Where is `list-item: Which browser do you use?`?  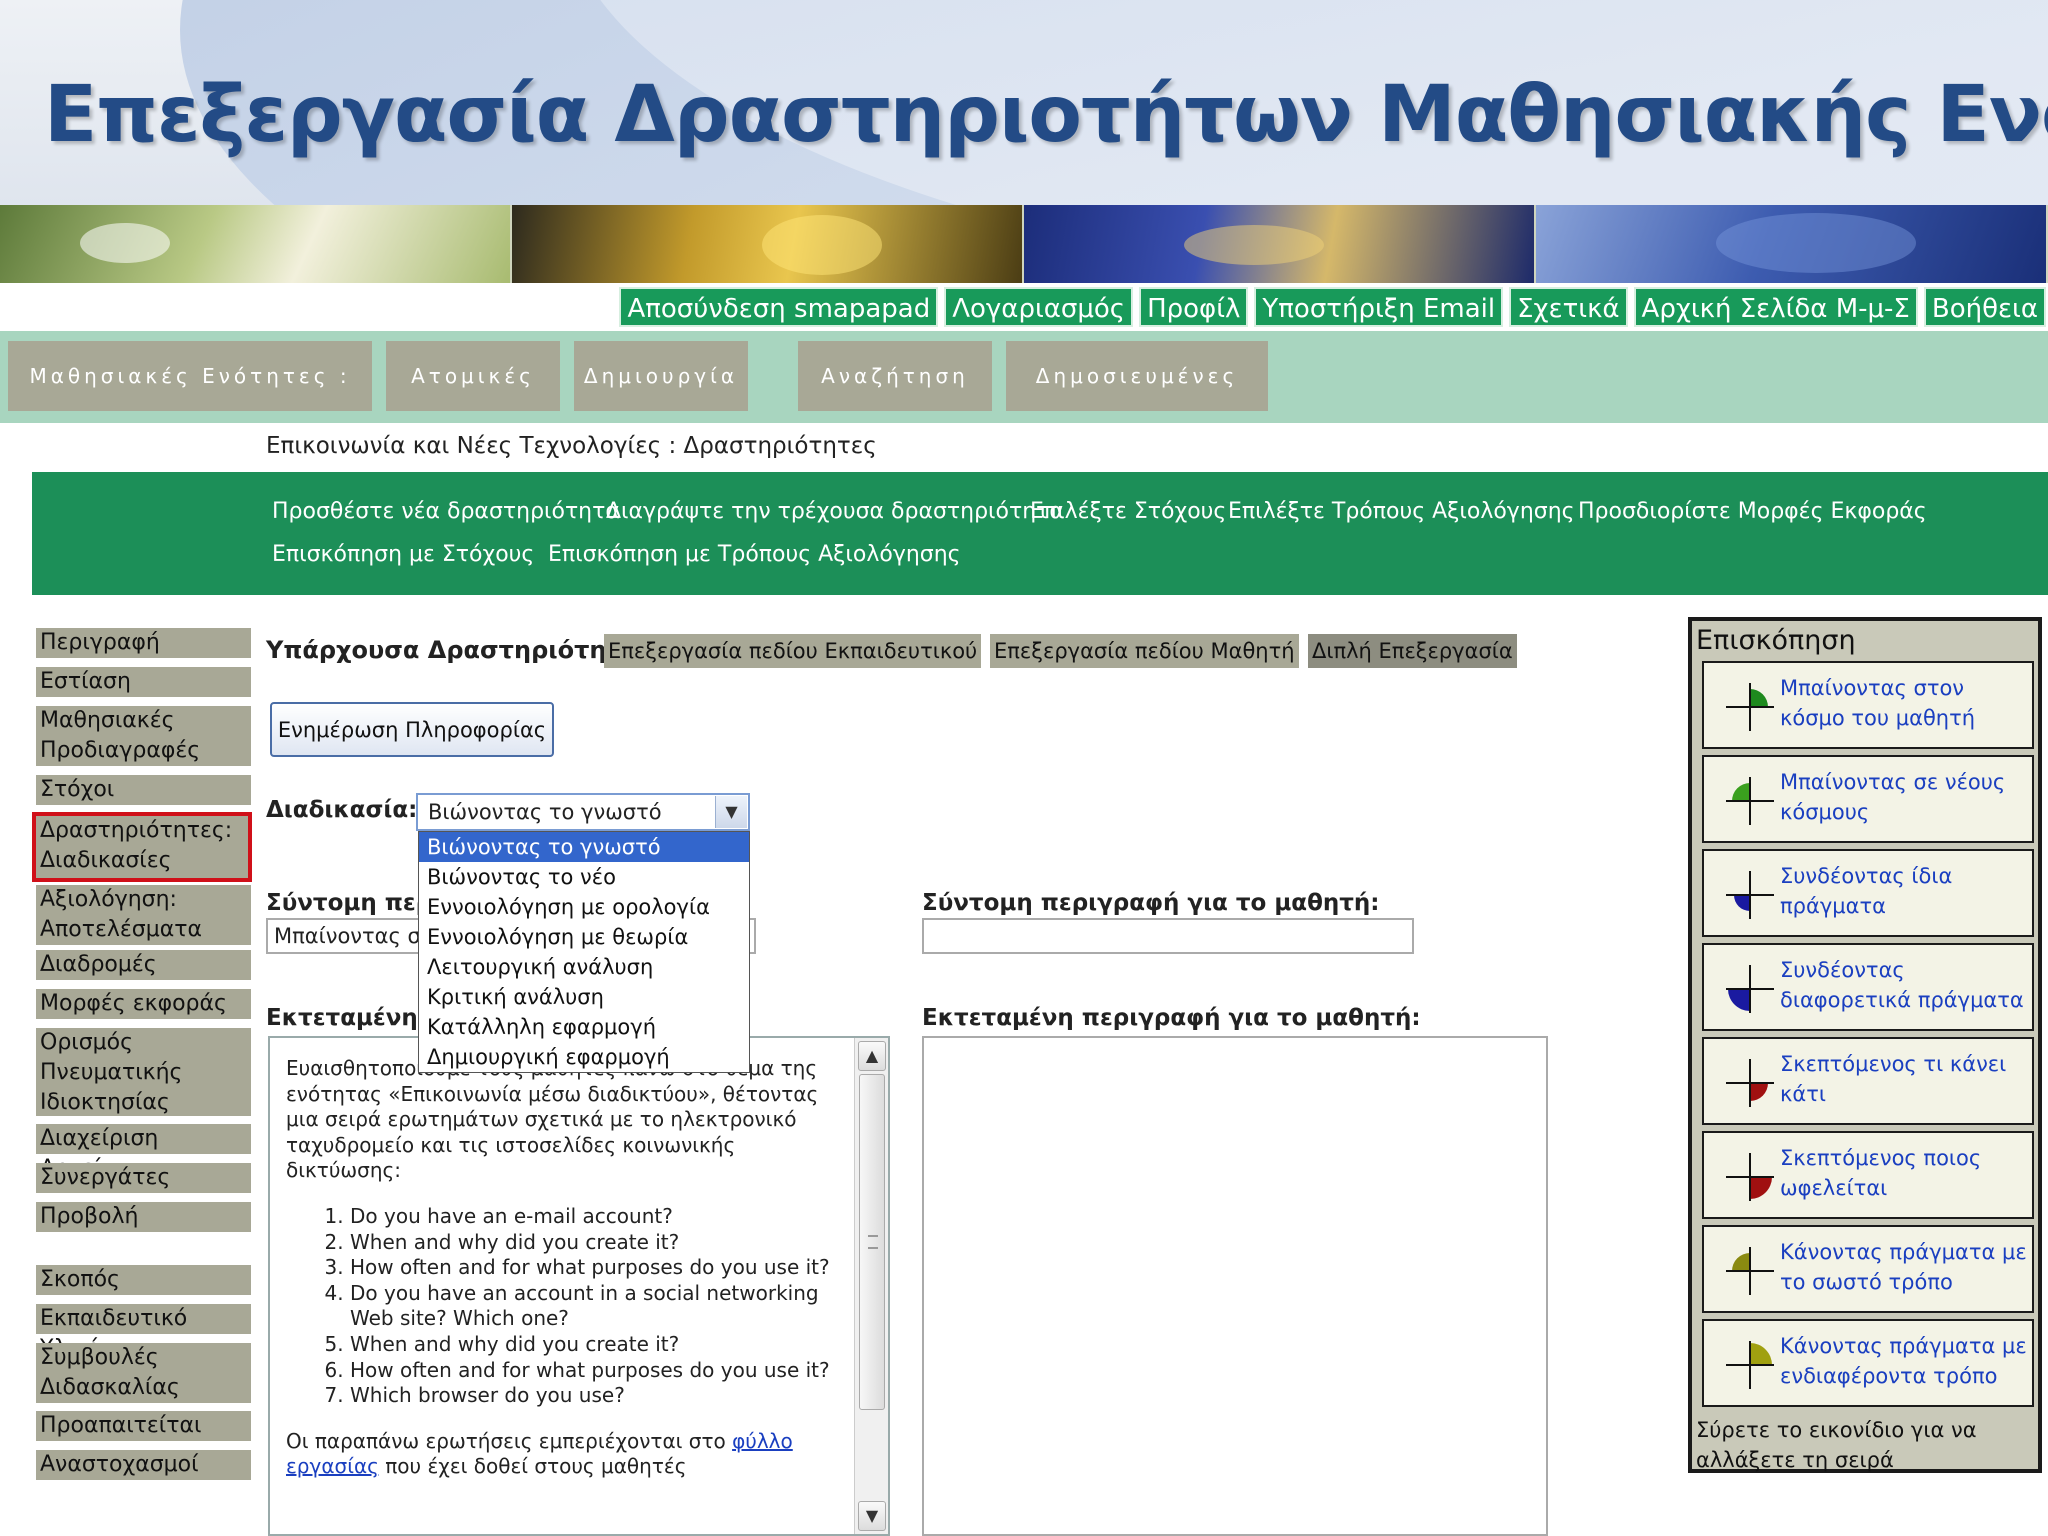
list-item: Which browser do you use? is located at coordinates (603, 1396).